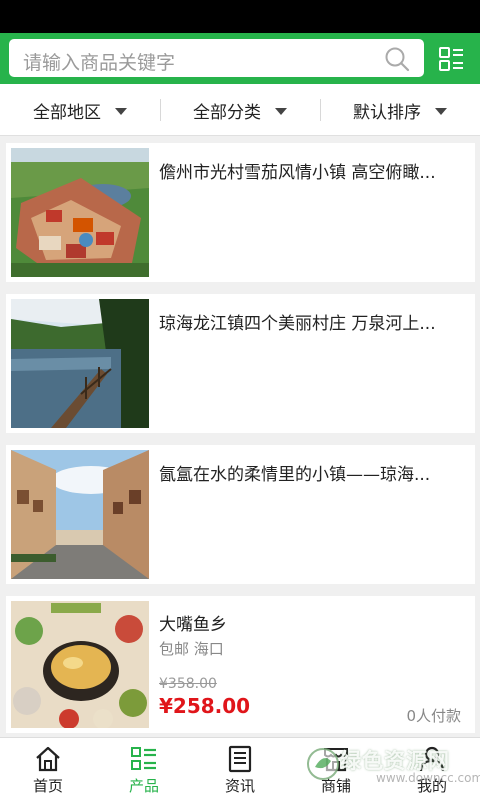  I want to click on grid-list-icon, so click(451, 59).